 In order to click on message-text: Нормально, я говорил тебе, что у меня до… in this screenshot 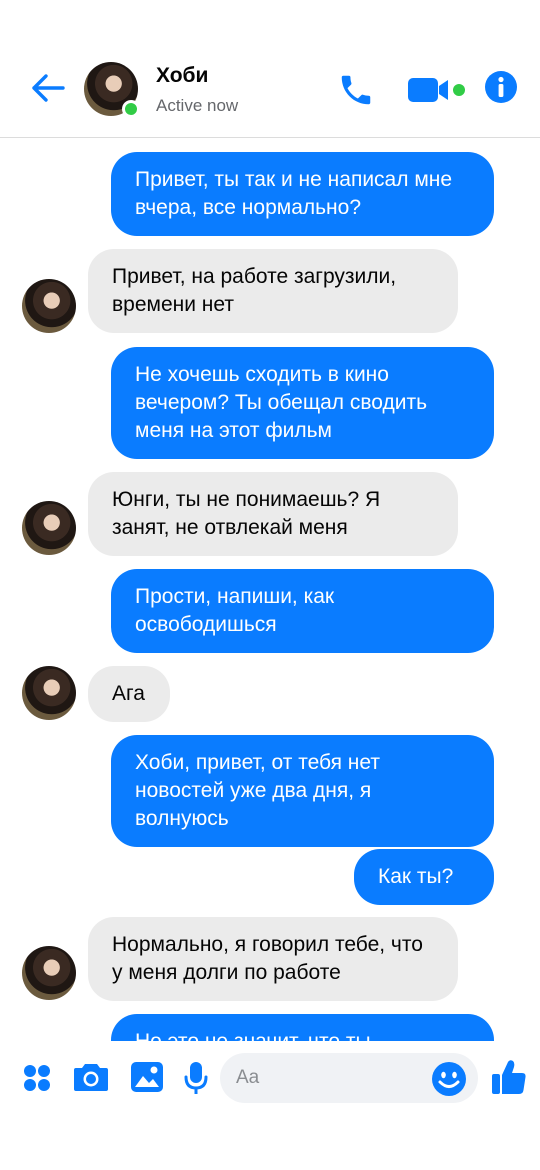, I will do `click(267, 958)`.